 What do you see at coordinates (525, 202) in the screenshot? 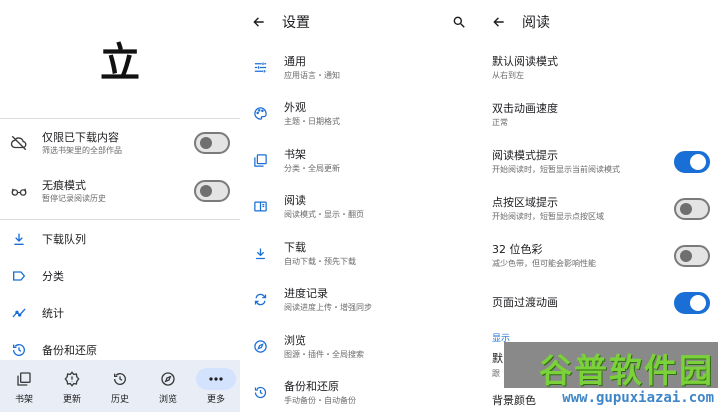
I see `reader-item-label: 点按区域提示` at bounding box center [525, 202].